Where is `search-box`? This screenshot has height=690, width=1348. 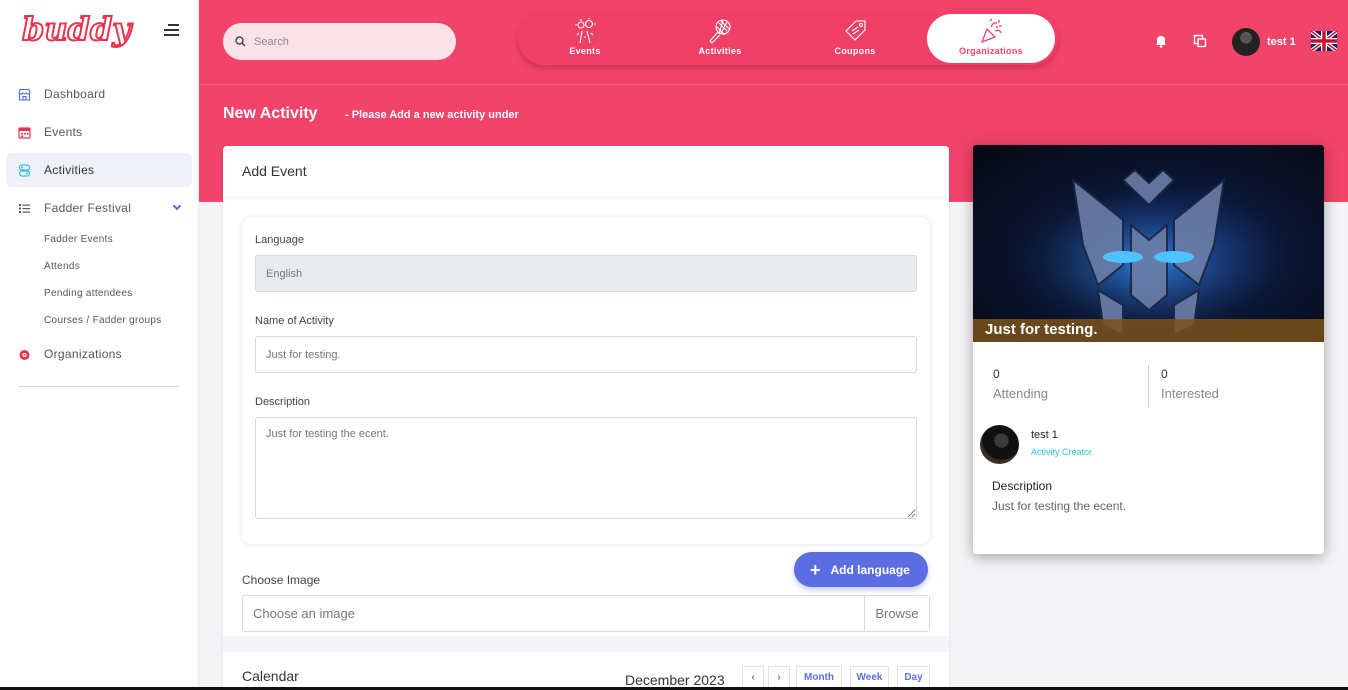
search-box is located at coordinates (339, 41).